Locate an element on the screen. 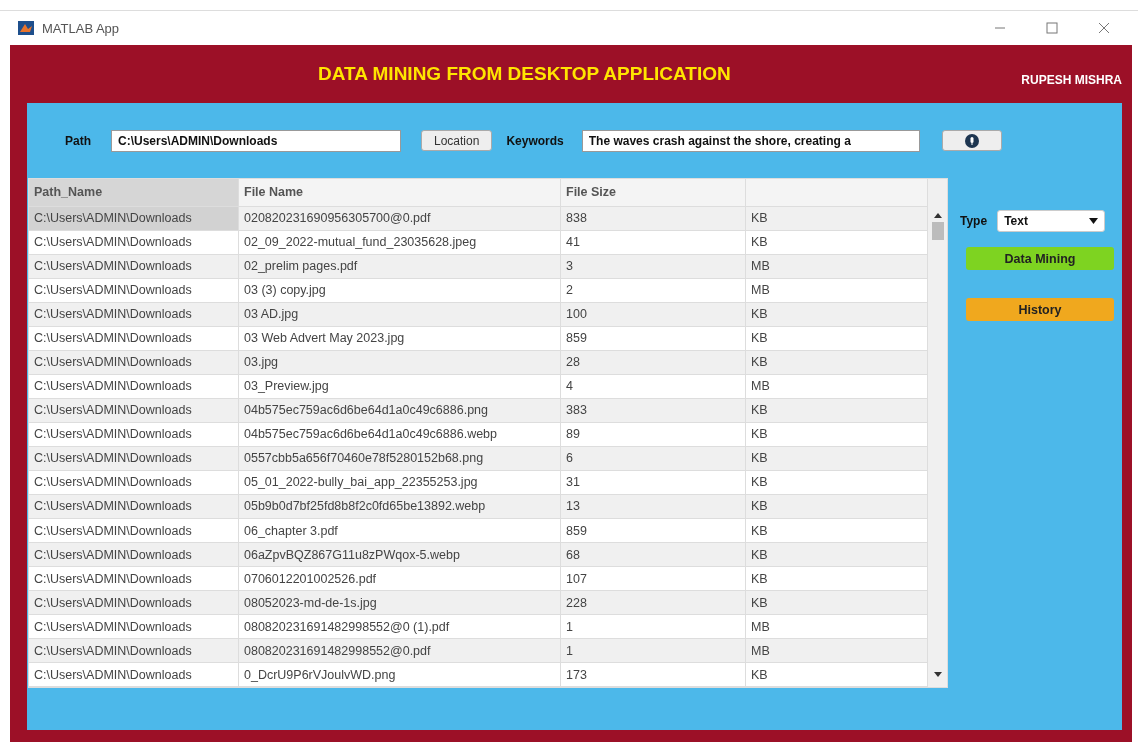 The height and width of the screenshot is (742, 1138). table-cell: 107 is located at coordinates (653, 579).